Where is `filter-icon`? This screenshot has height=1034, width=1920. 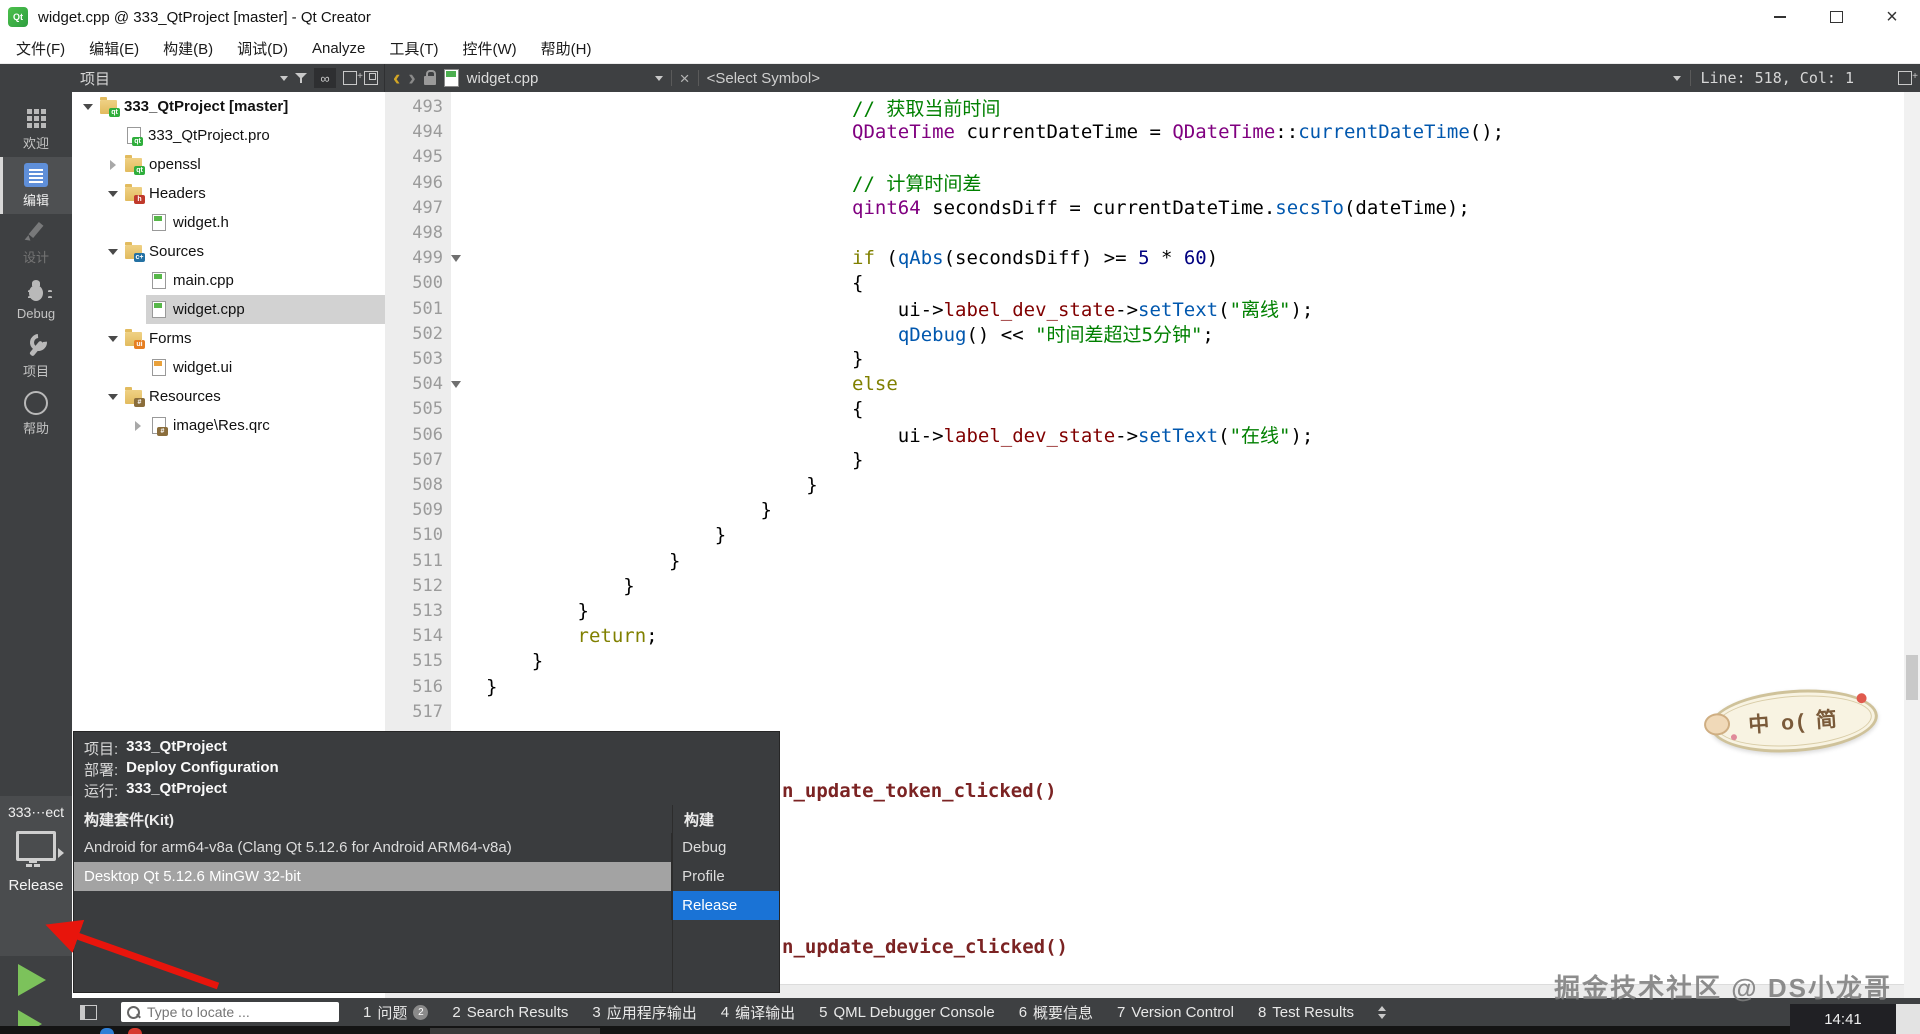
filter-icon is located at coordinates (301, 78).